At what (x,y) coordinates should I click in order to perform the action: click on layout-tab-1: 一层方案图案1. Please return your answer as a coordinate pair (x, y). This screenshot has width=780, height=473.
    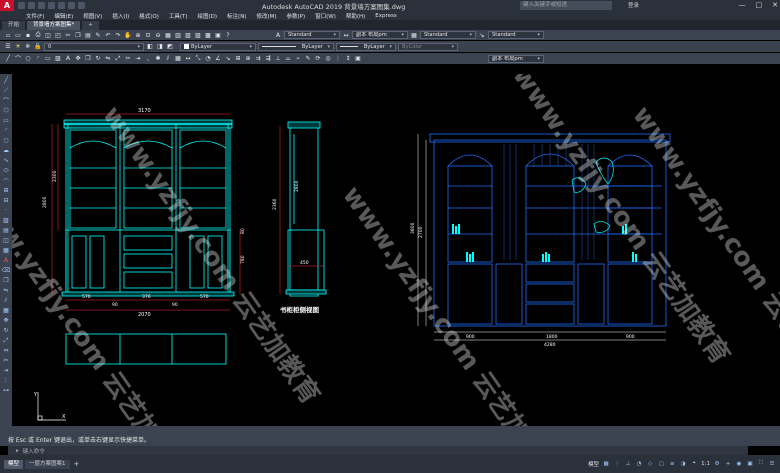
    Looking at the image, I should click on (47, 464).